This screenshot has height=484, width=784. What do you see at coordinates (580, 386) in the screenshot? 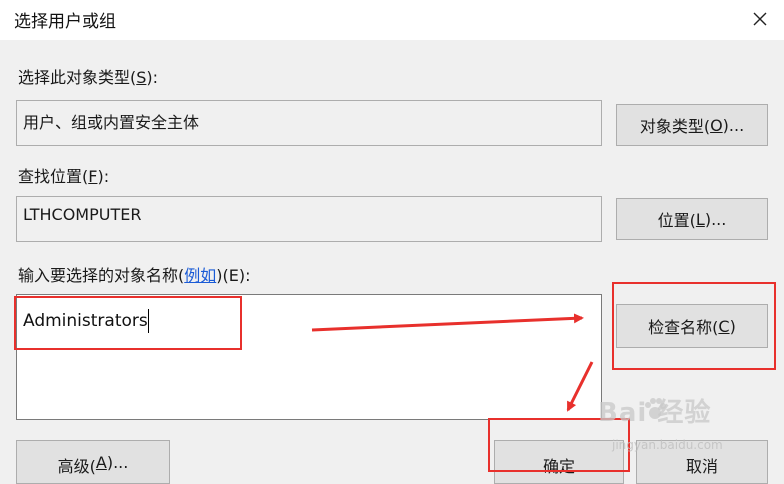
I see `annotation-arrow-down` at bounding box center [580, 386].